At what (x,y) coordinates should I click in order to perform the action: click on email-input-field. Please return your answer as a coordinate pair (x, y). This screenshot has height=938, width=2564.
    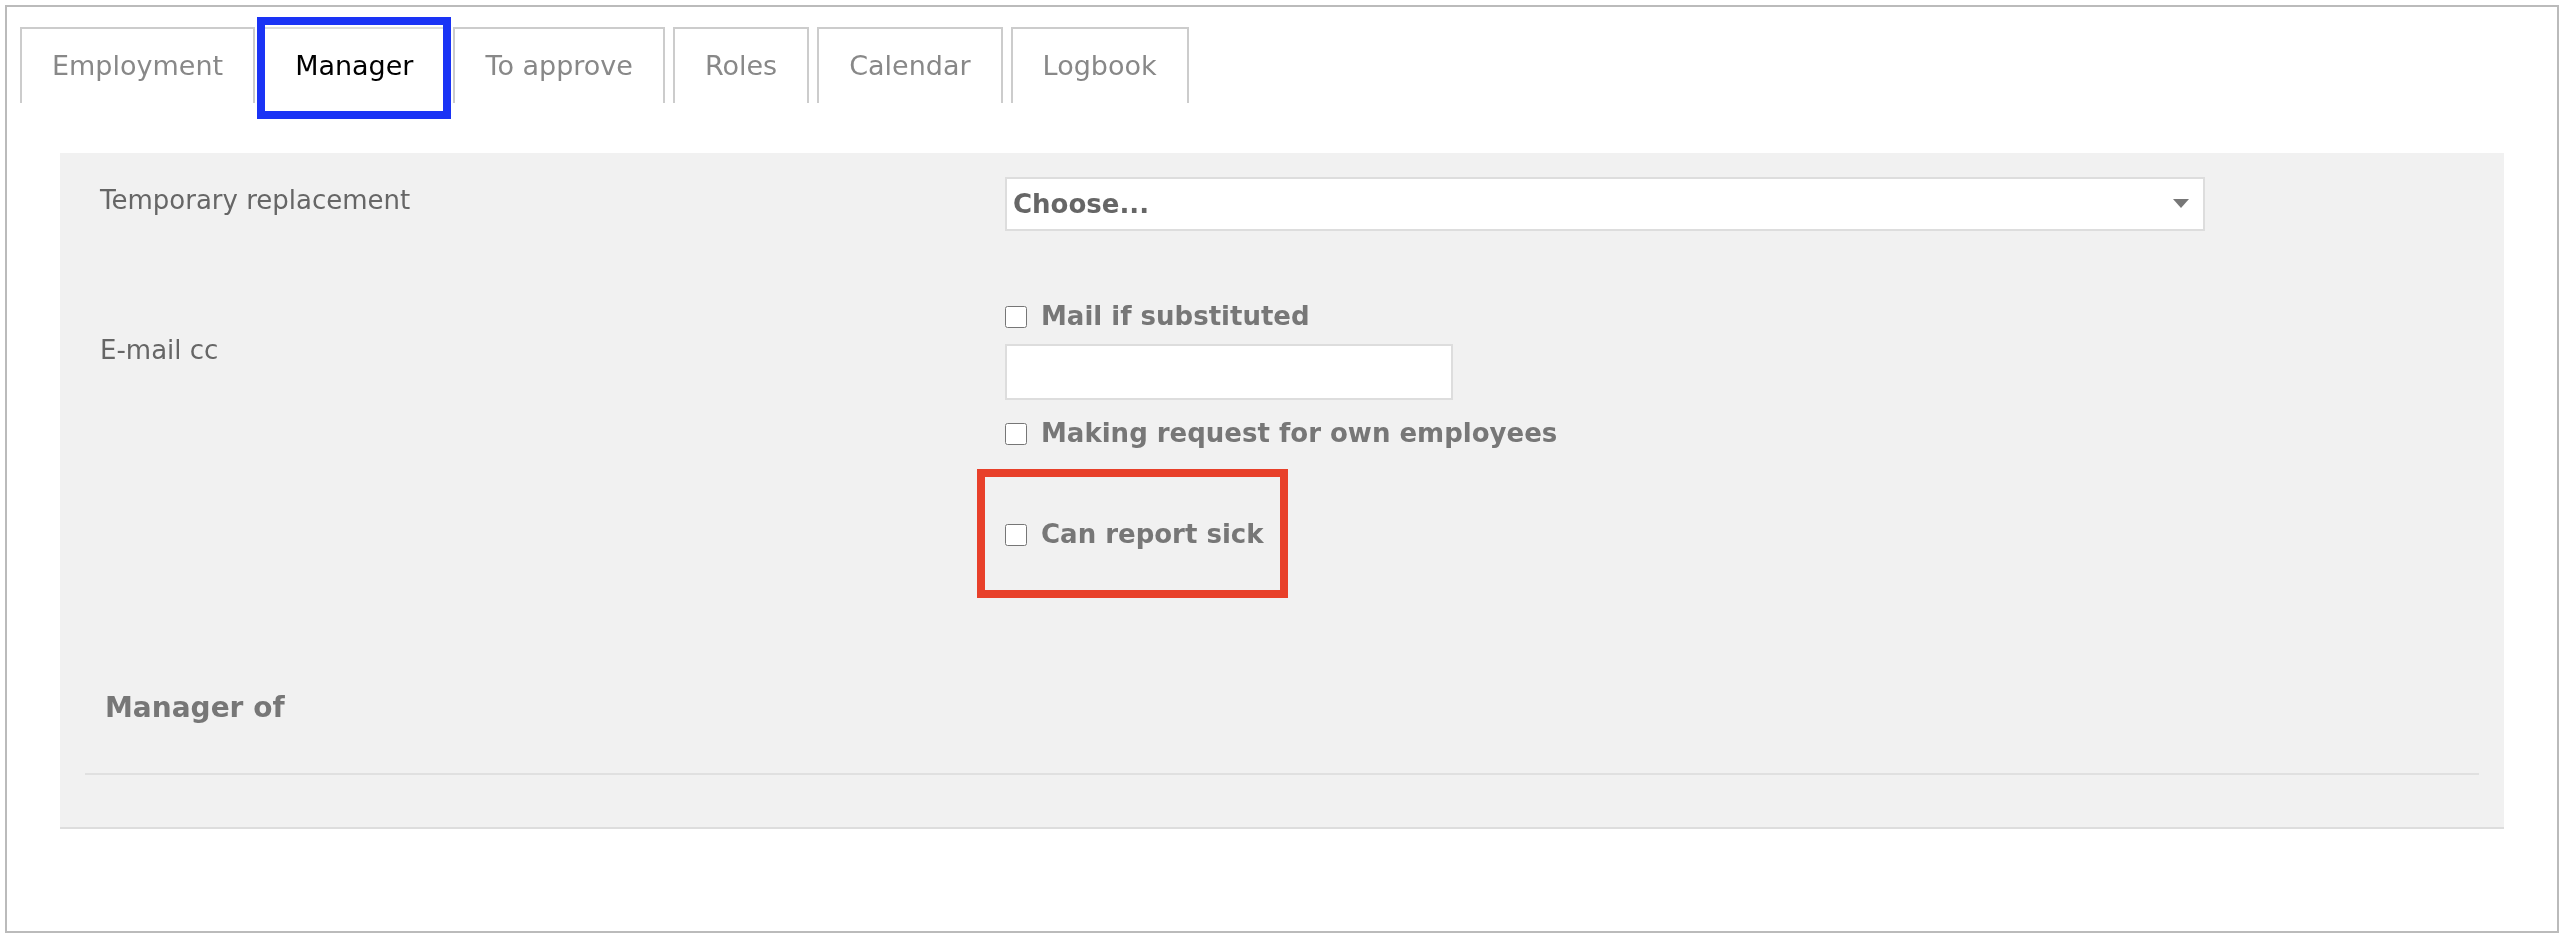
    Looking at the image, I should click on (1229, 372).